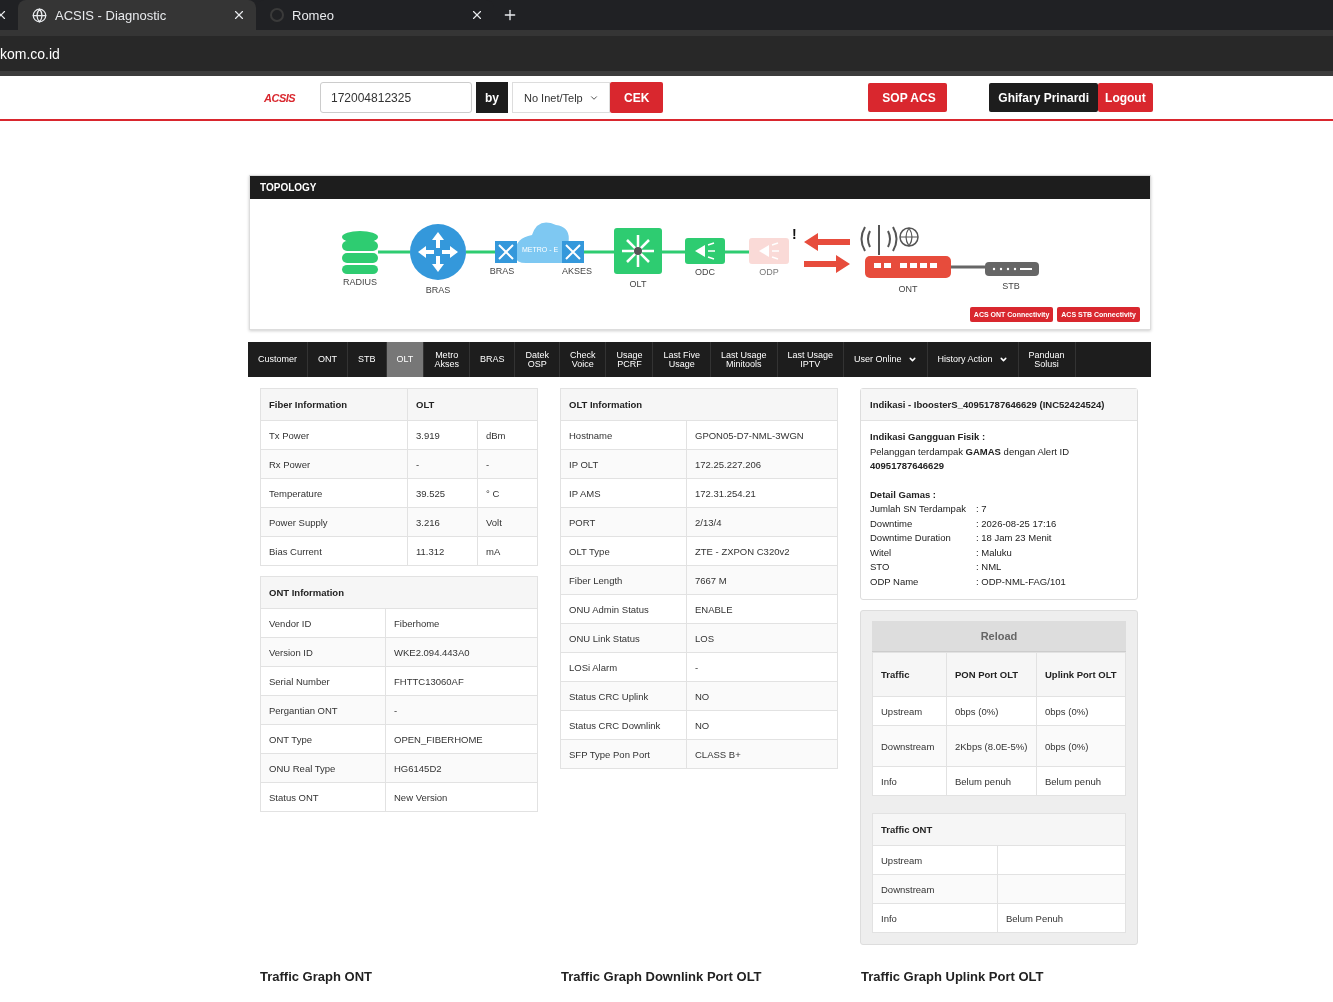  What do you see at coordinates (637, 97) in the screenshot?
I see `check-button: CEK` at bounding box center [637, 97].